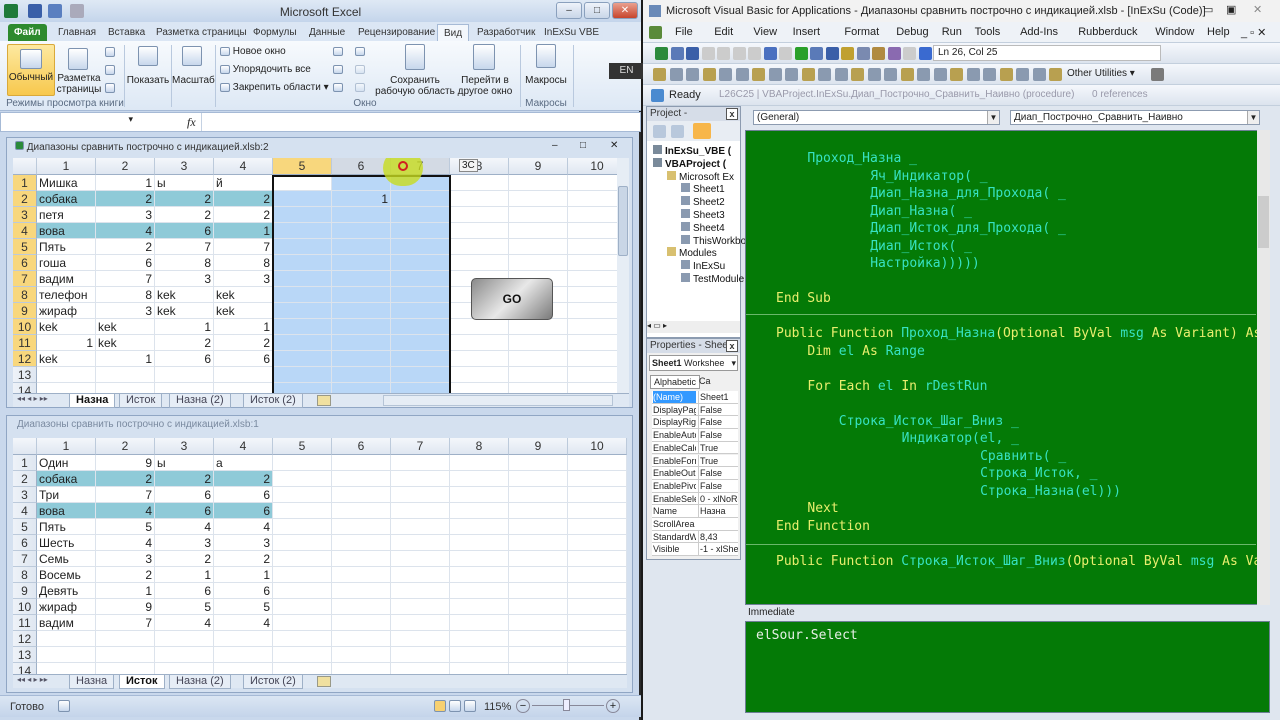  What do you see at coordinates (703, 215) in the screenshot?
I see `project-tree-item: Sheet3` at bounding box center [703, 215].